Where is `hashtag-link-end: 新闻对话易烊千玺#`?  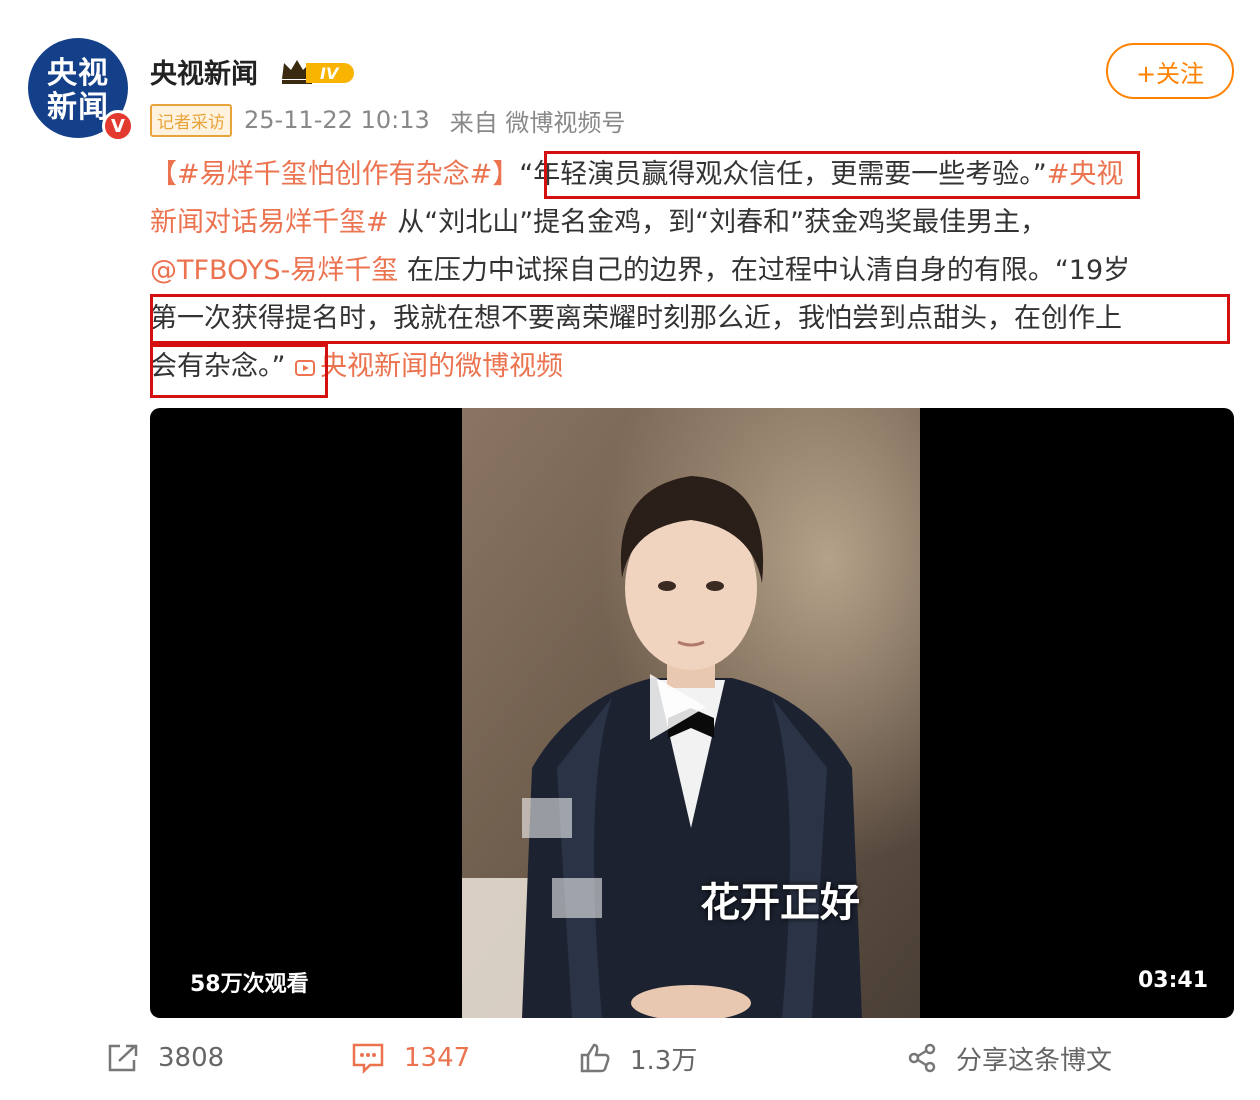
hashtag-link-end: 新闻对话易烊千玺# is located at coordinates (269, 222).